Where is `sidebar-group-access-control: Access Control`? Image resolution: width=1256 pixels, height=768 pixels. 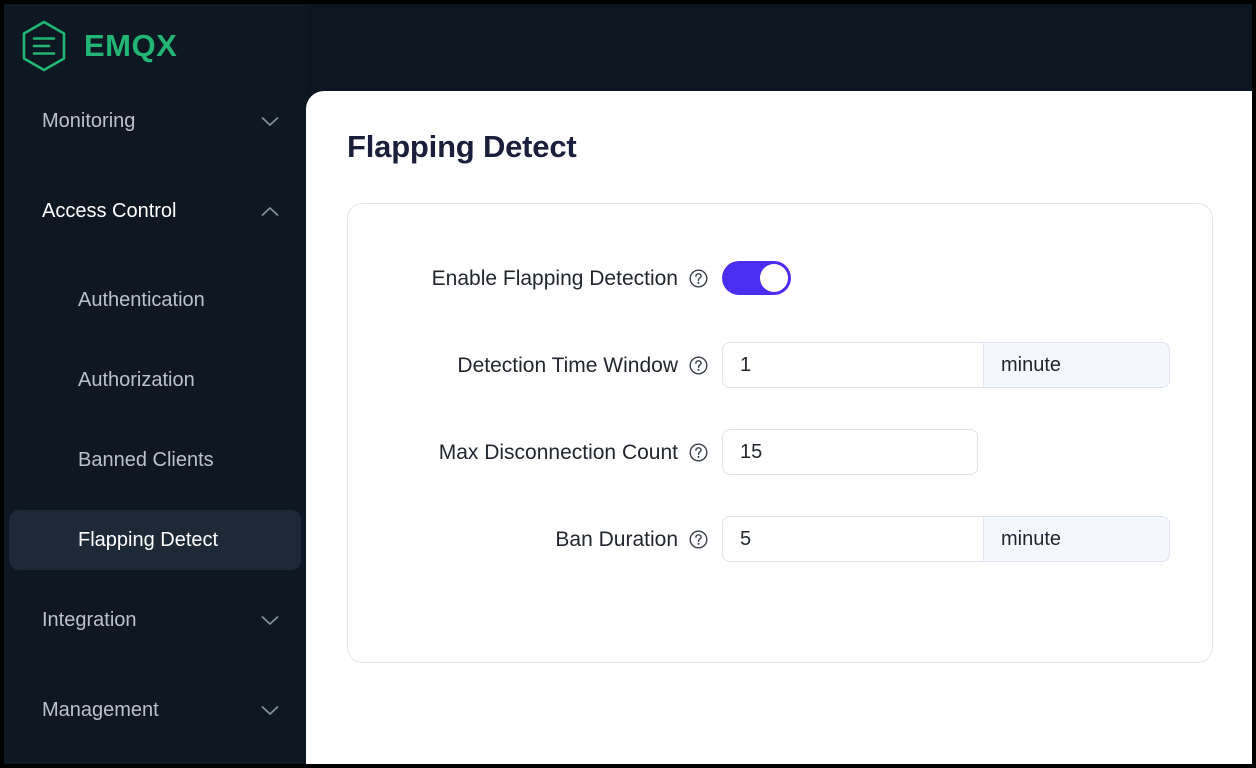
sidebar-group-access-control: Access Control is located at coordinates (155, 211).